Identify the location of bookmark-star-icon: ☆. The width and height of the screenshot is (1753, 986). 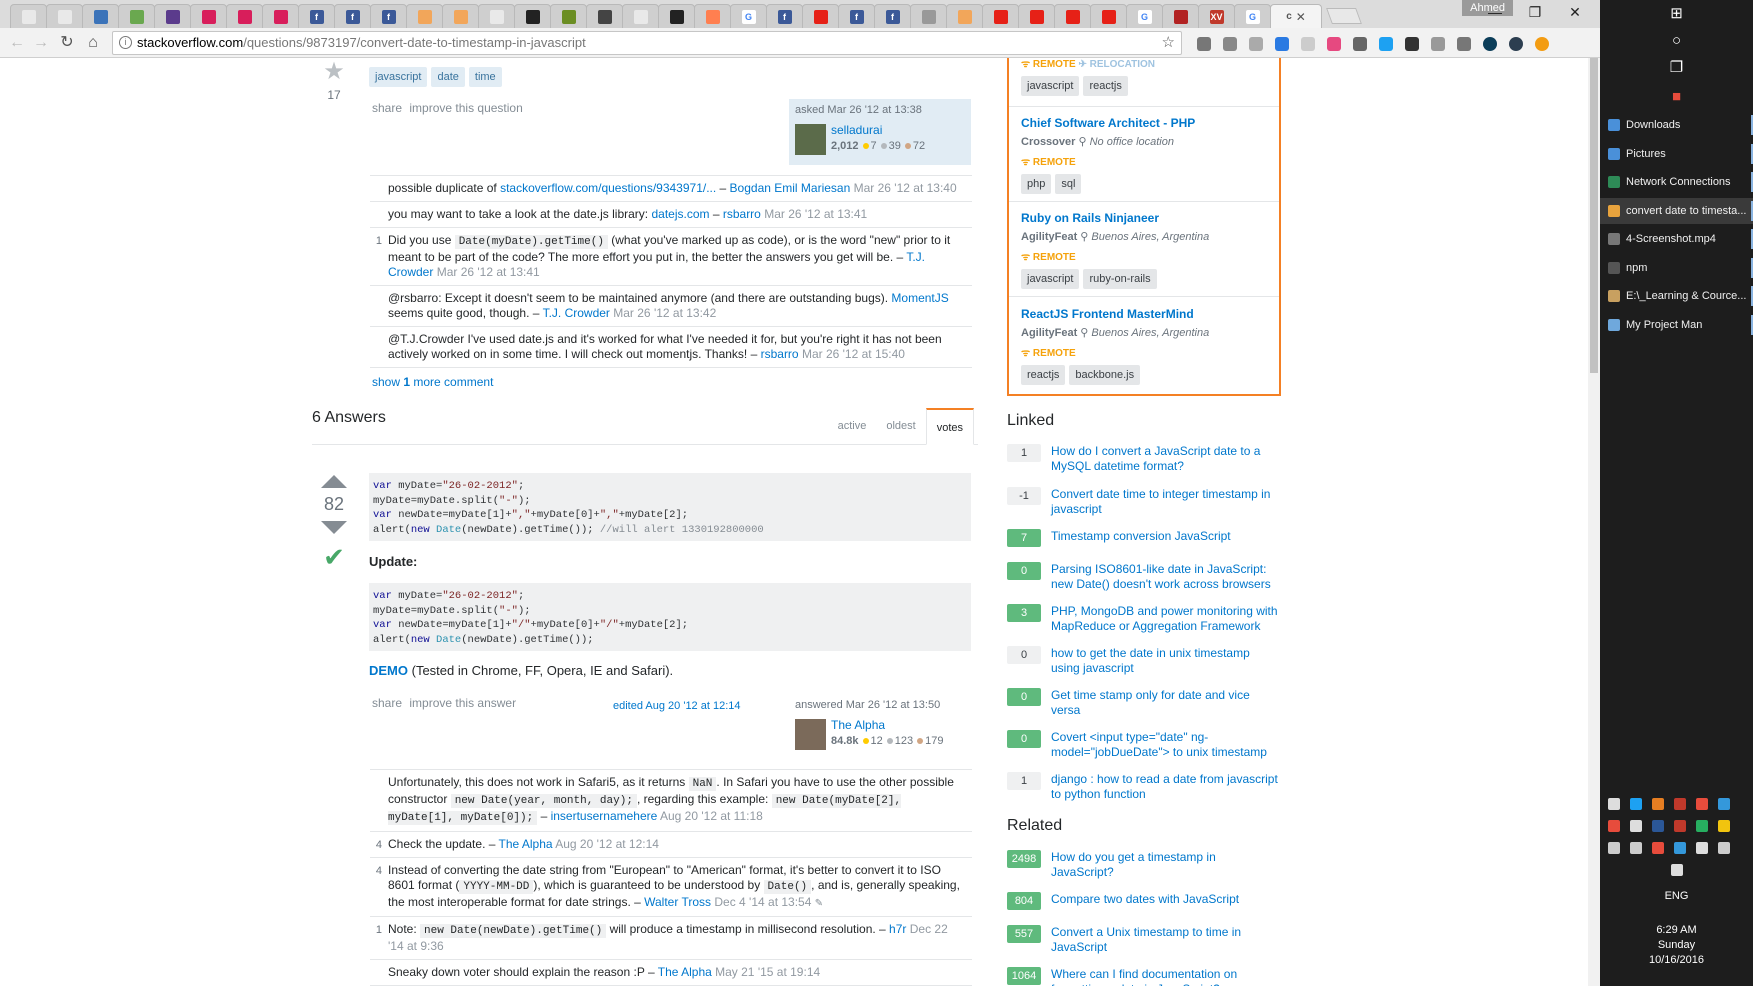
(1168, 43).